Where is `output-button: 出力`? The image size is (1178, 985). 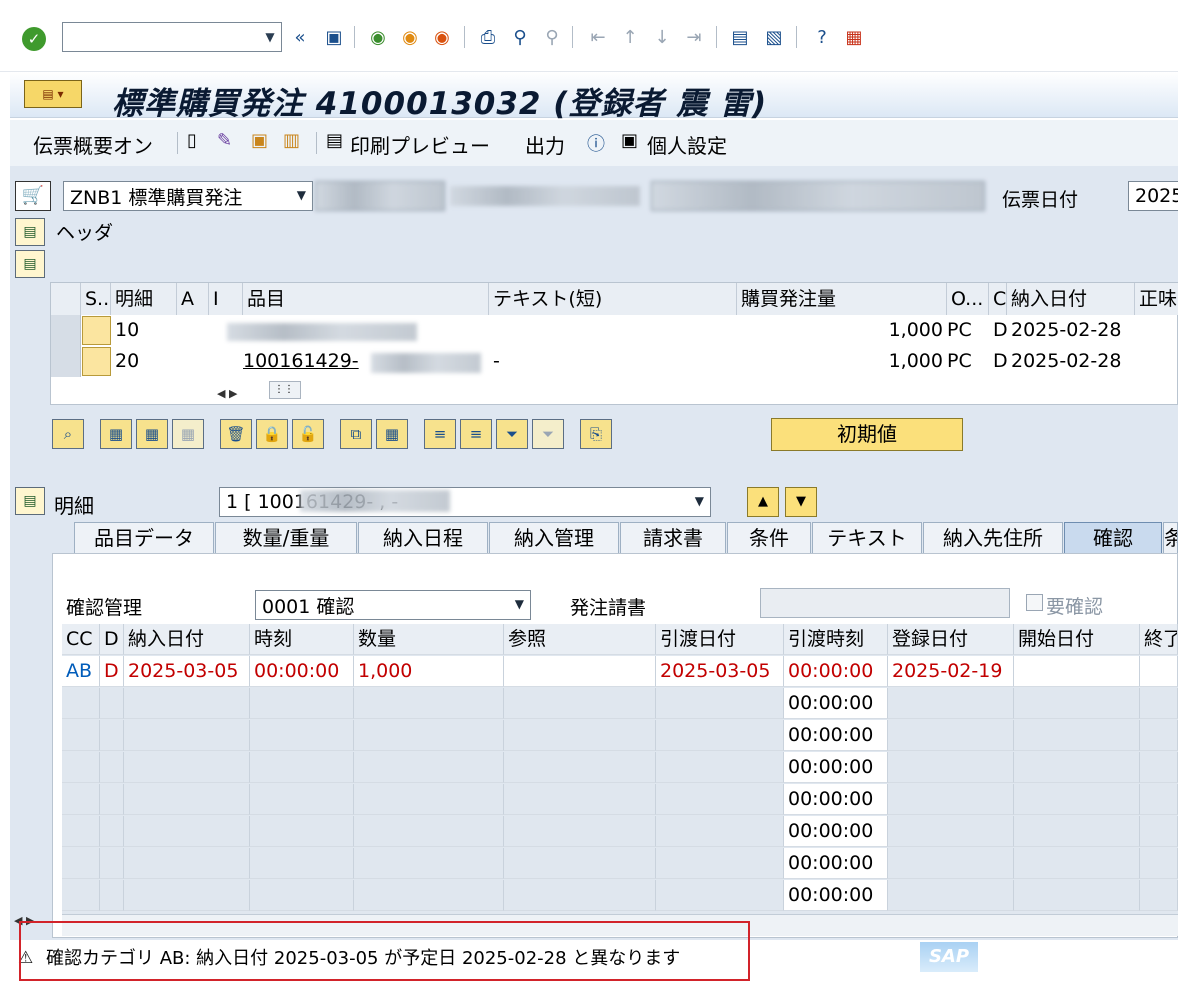
output-button: 出力 is located at coordinates (545, 144).